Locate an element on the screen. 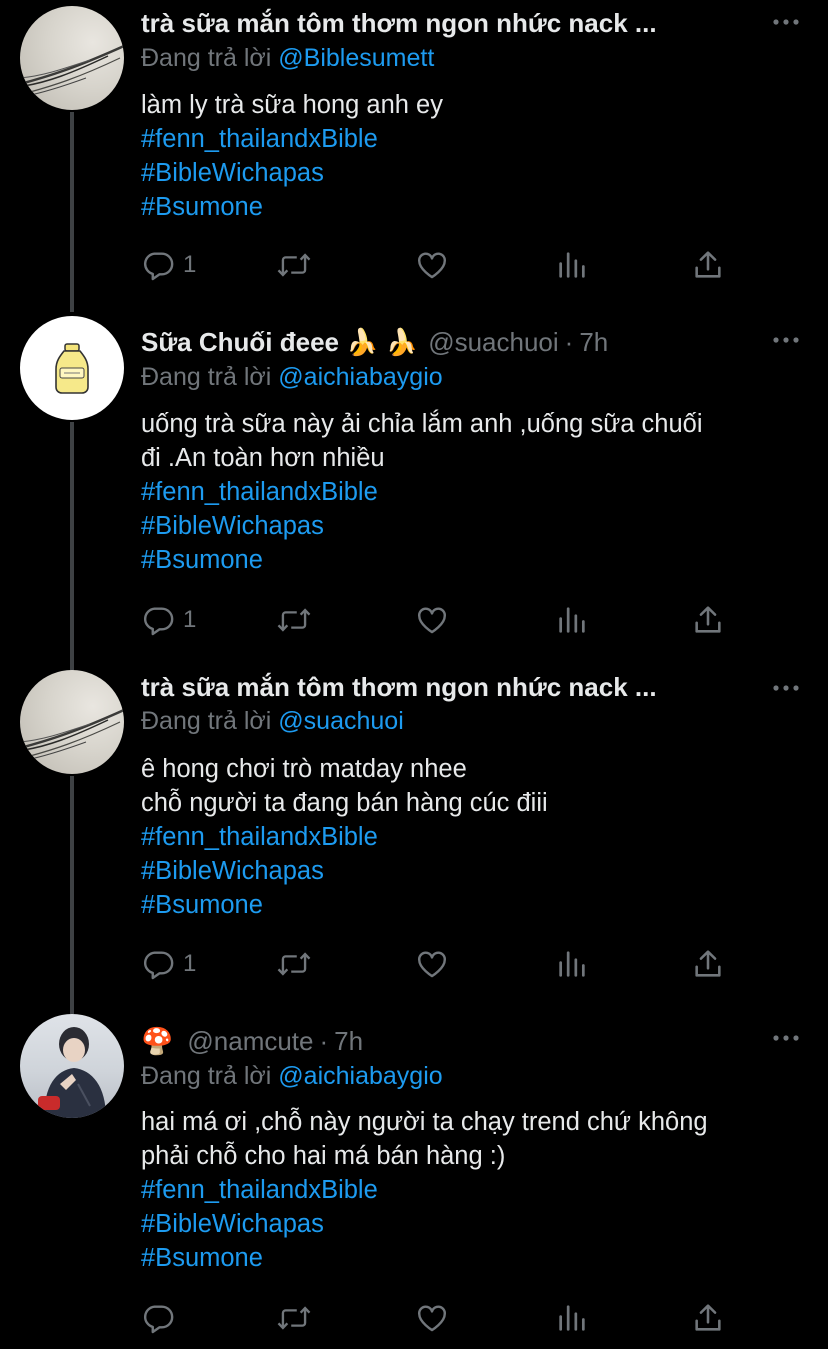 This screenshot has height=1349, width=828. handle: @suachuoi is located at coordinates (493, 342).